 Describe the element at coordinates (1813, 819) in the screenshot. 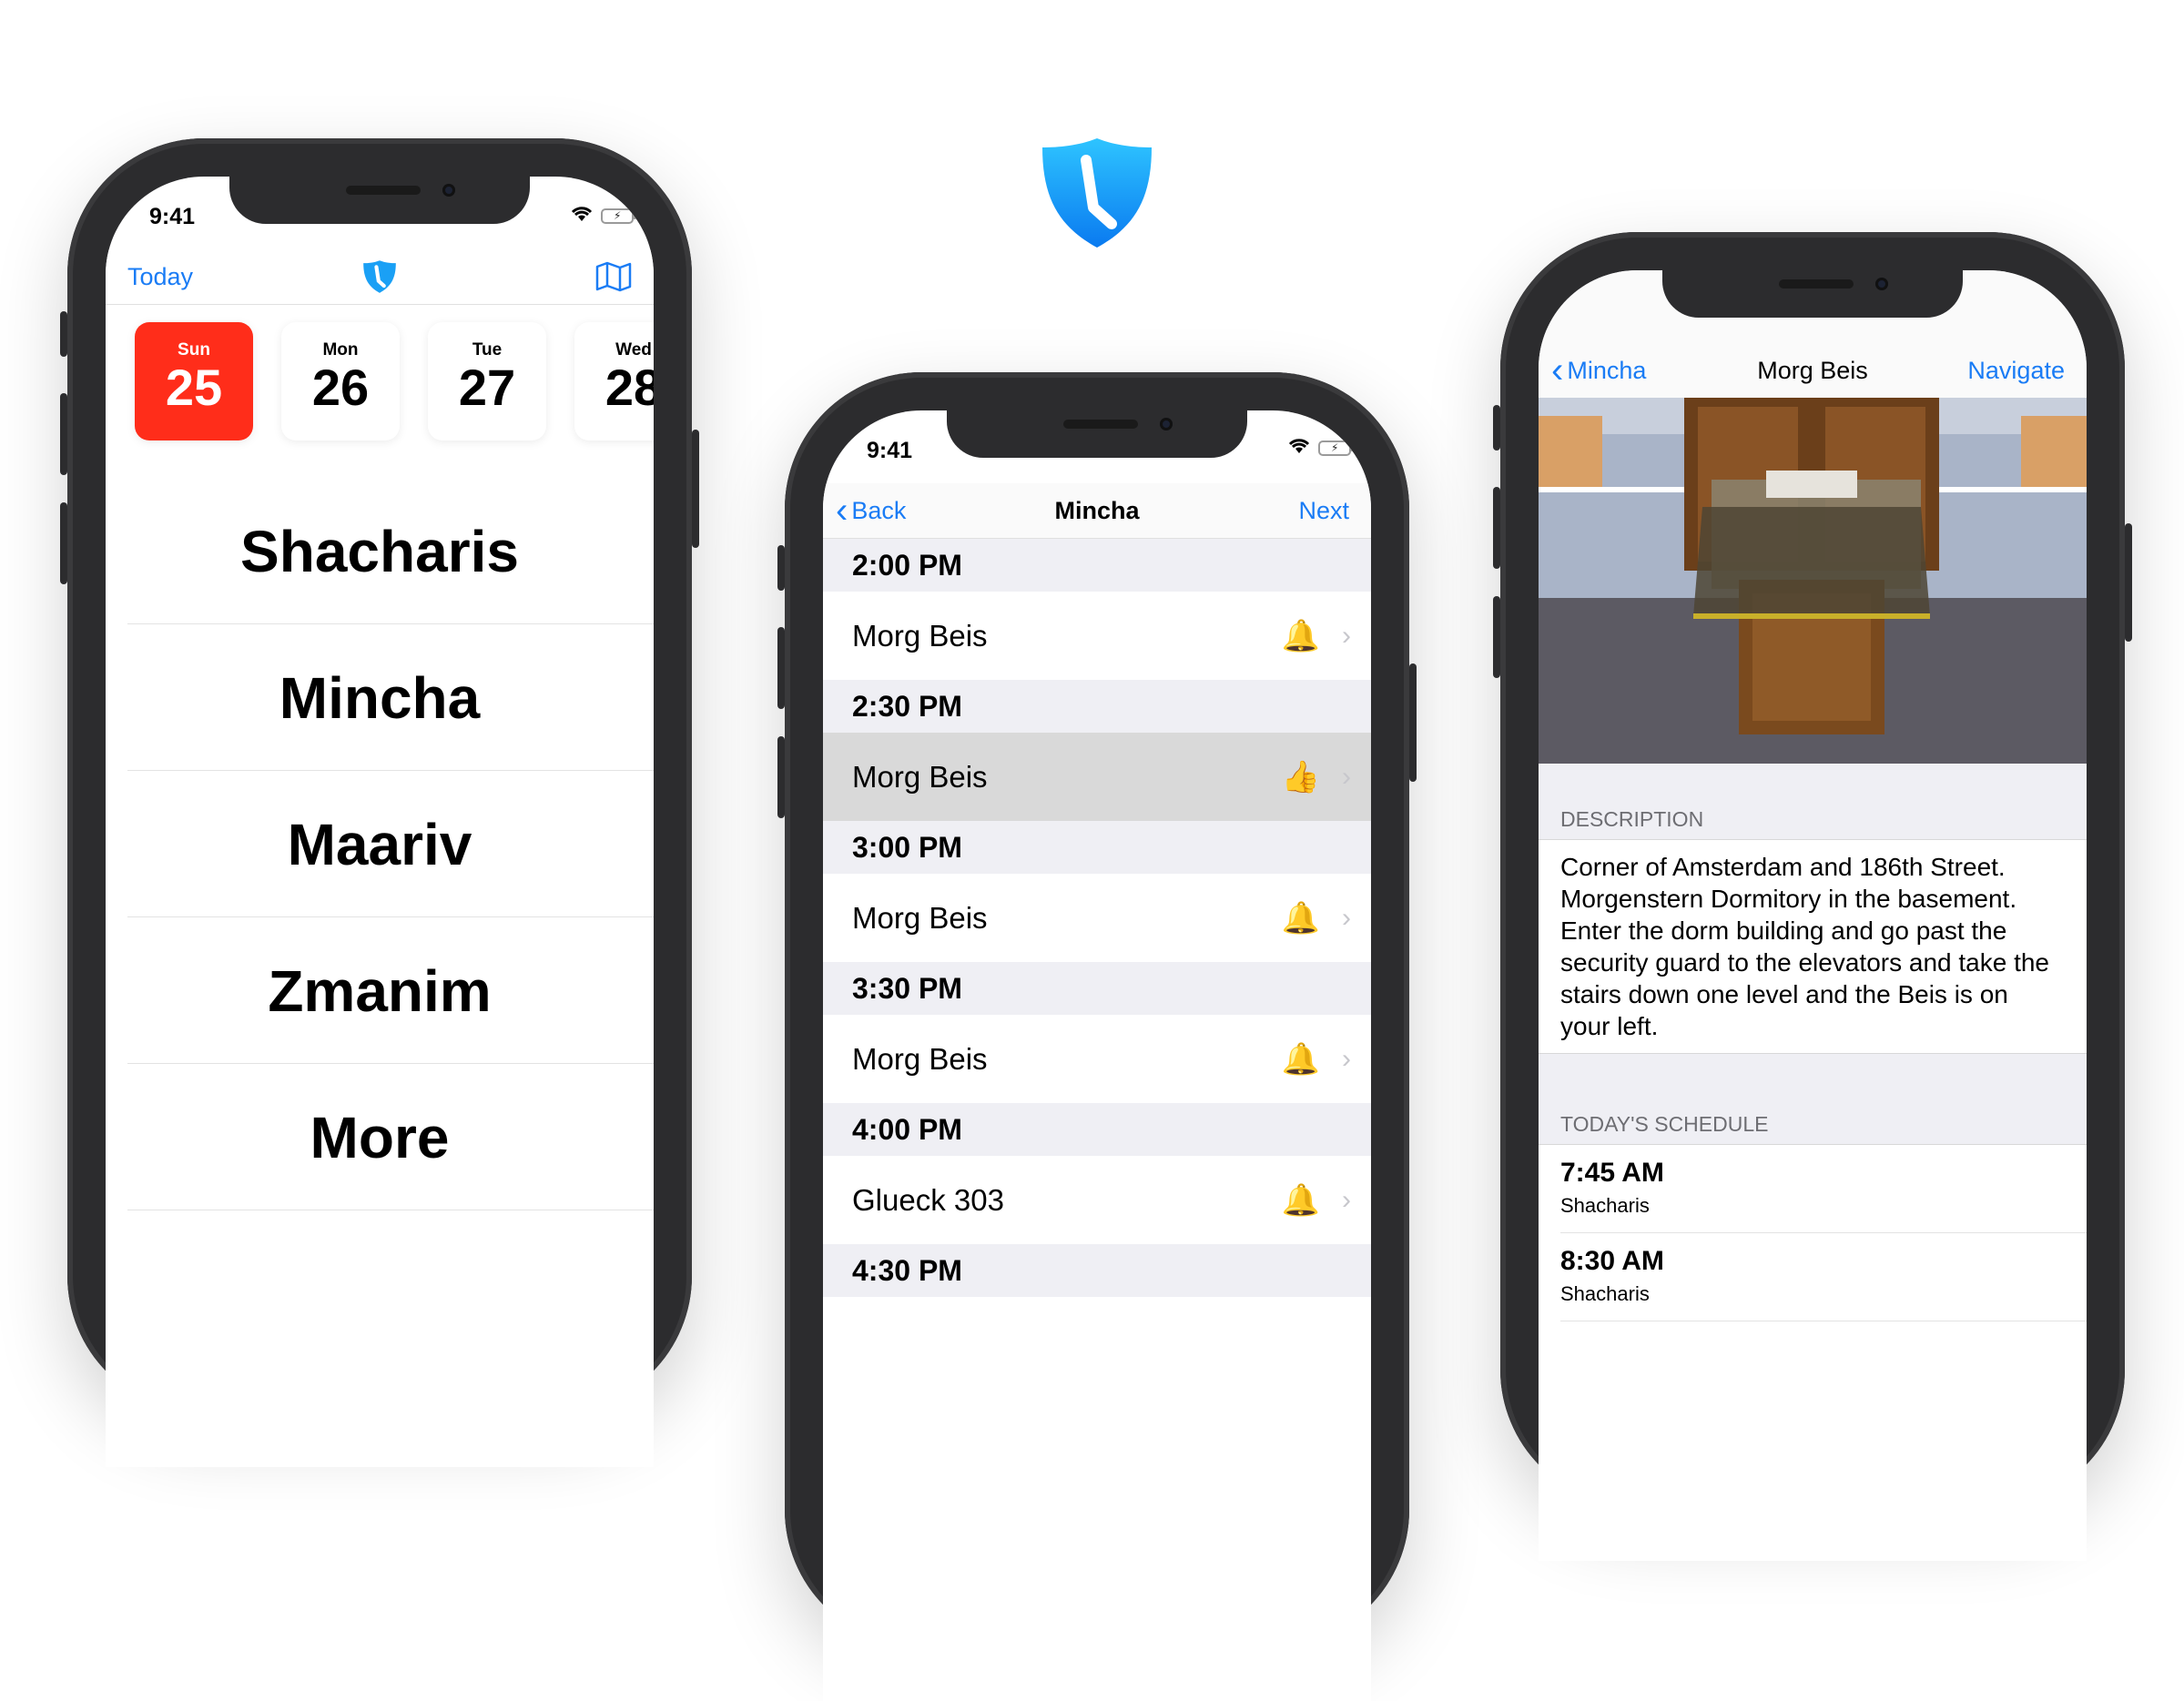

I see `description-header: DESCRIPTION` at that location.